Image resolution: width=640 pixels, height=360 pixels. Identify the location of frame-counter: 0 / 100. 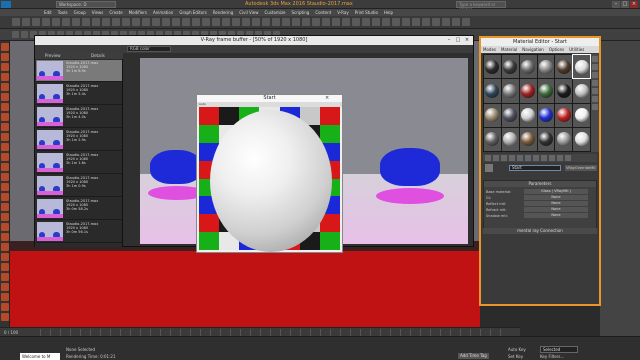
(11, 332).